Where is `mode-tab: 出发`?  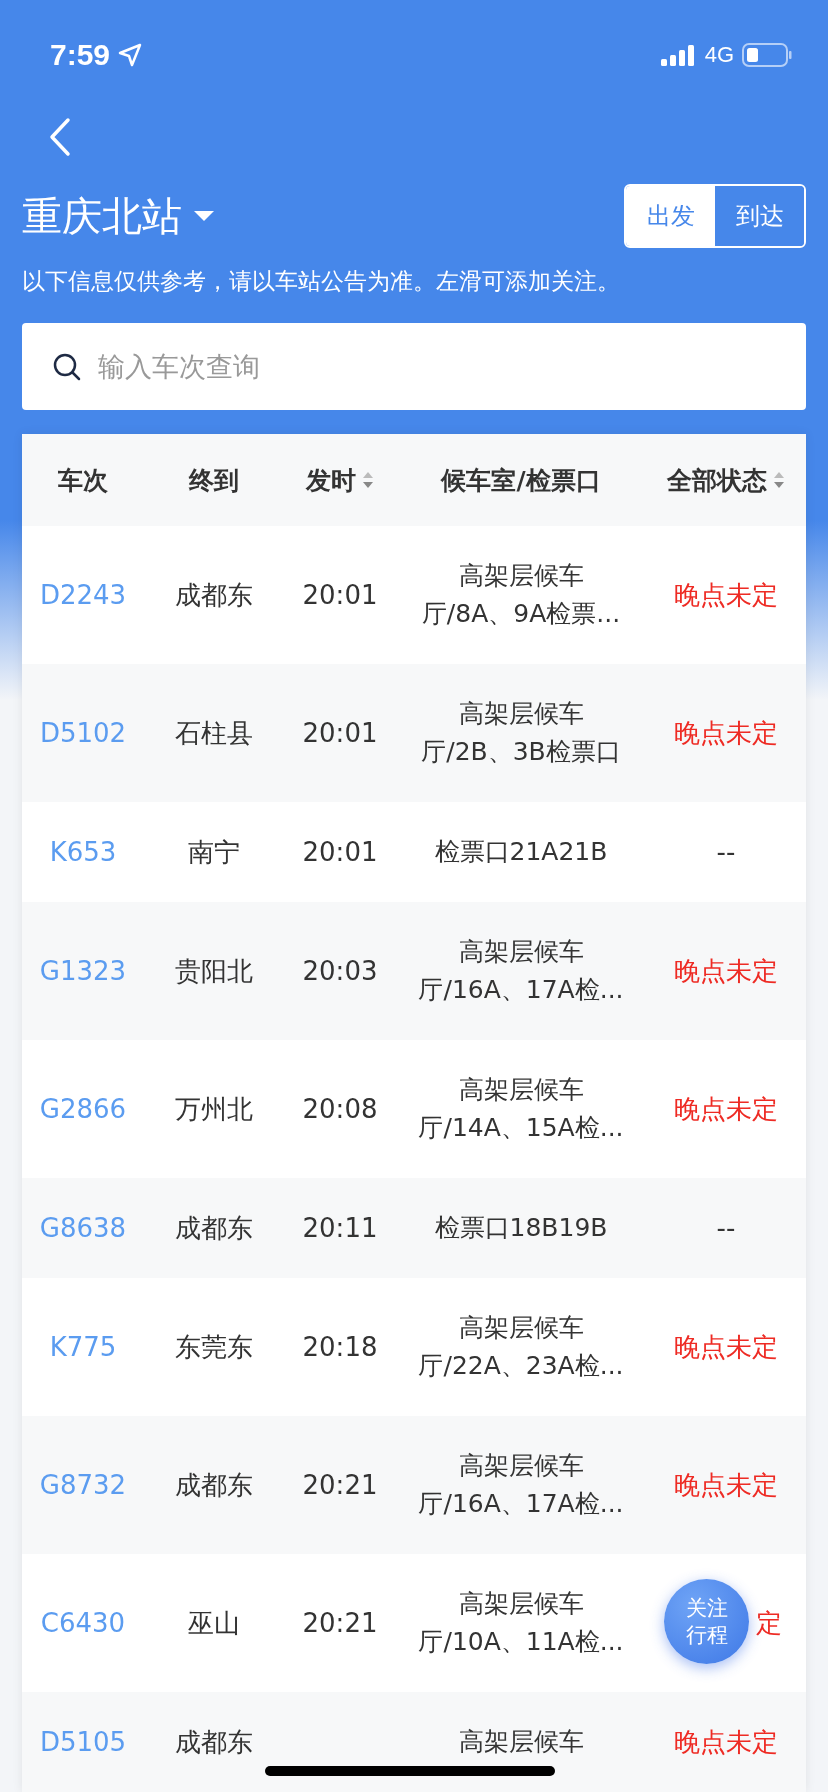 mode-tab: 出发 is located at coordinates (670, 216).